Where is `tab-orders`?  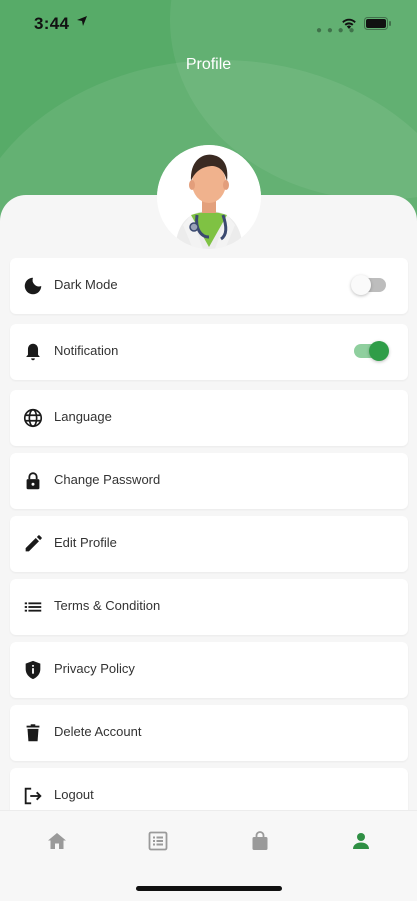
tab-orders is located at coordinates (158, 841).